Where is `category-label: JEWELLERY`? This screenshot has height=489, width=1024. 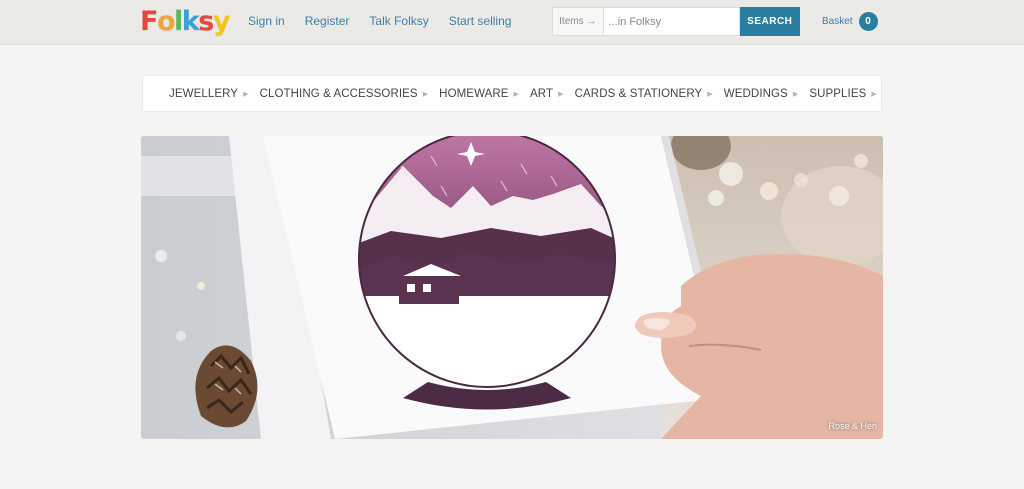 category-label: JEWELLERY is located at coordinates (204, 93).